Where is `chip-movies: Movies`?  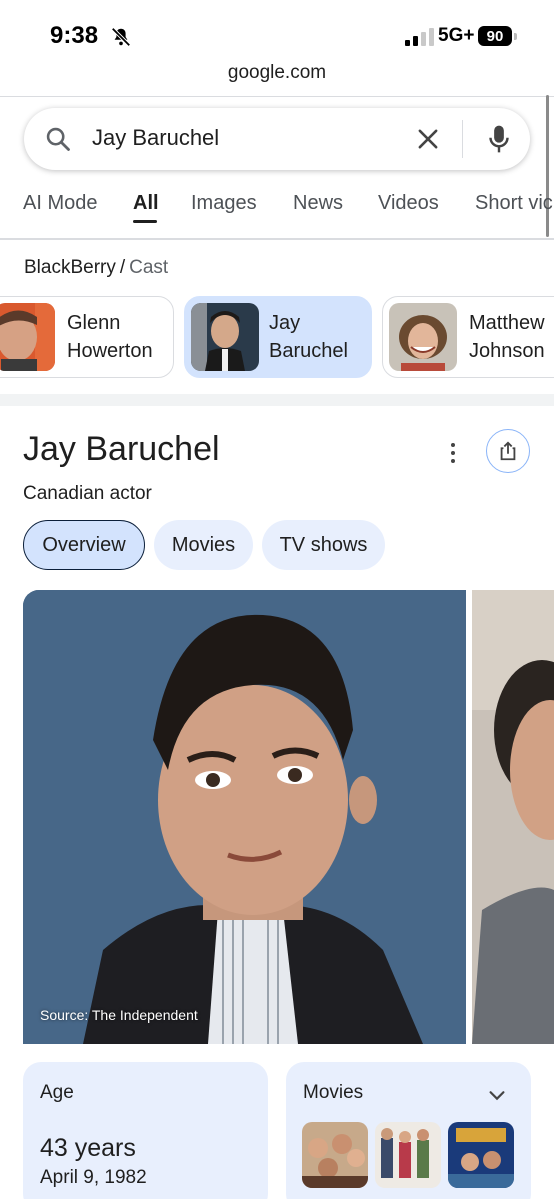
chip-movies: Movies is located at coordinates (203, 545).